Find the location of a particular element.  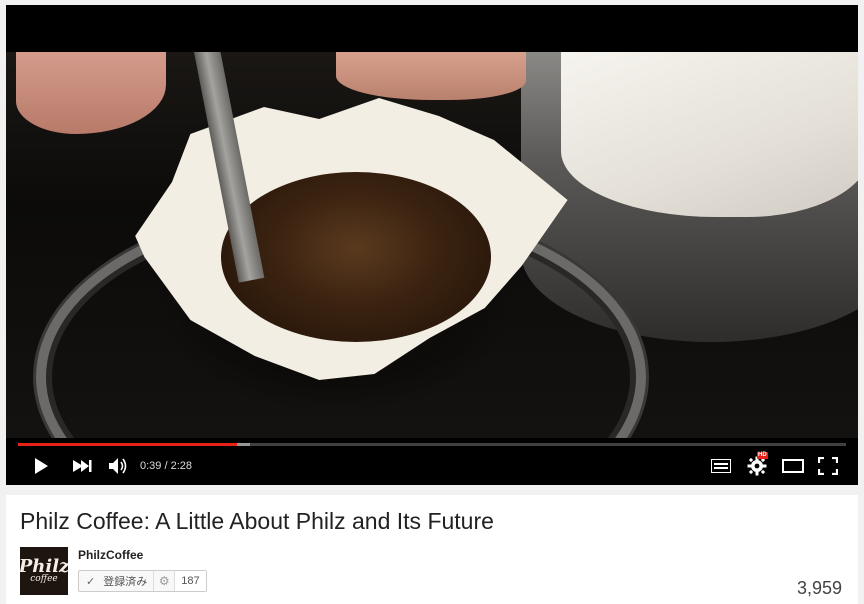

progress-played is located at coordinates (128, 444).